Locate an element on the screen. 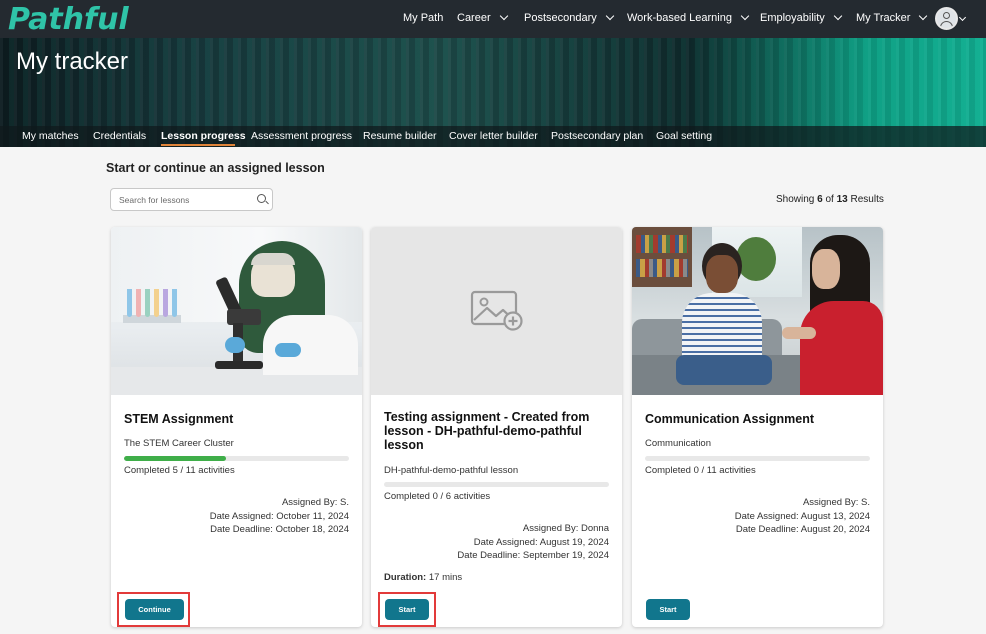 This screenshot has width=986, height=634. two-women-conversation-photo is located at coordinates (757, 311).